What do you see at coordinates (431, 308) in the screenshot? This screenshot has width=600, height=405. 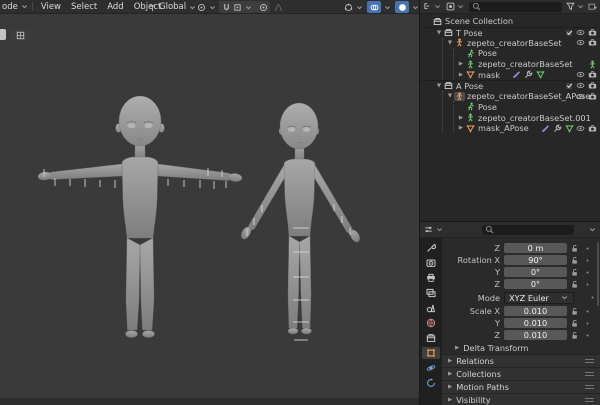 I see `tab-scene` at bounding box center [431, 308].